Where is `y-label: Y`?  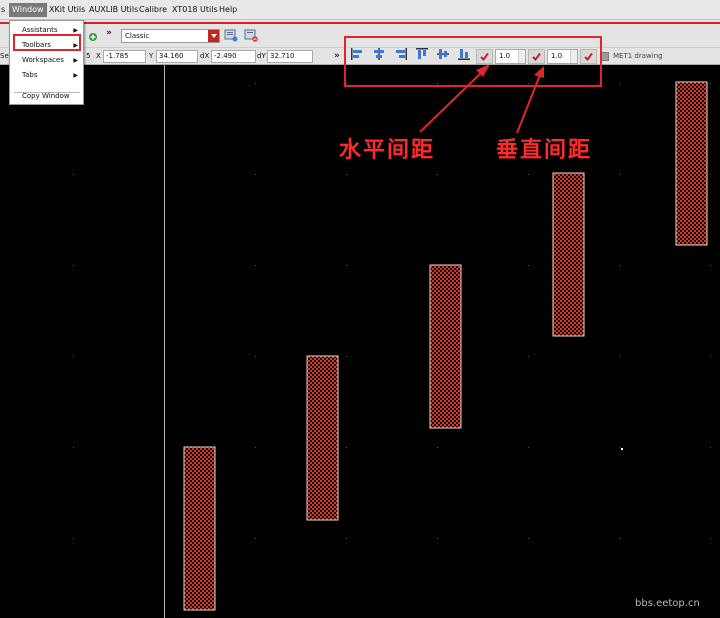 y-label: Y is located at coordinates (151, 56).